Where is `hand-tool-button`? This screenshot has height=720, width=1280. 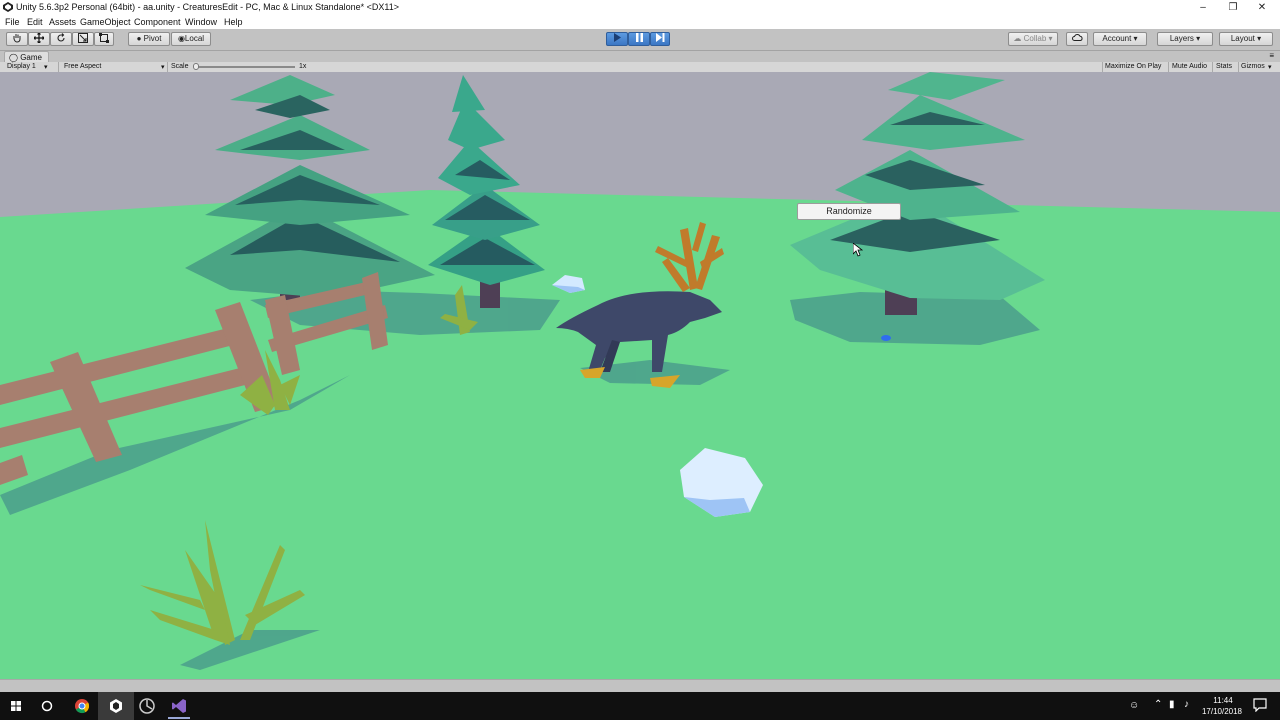 hand-tool-button is located at coordinates (17, 39).